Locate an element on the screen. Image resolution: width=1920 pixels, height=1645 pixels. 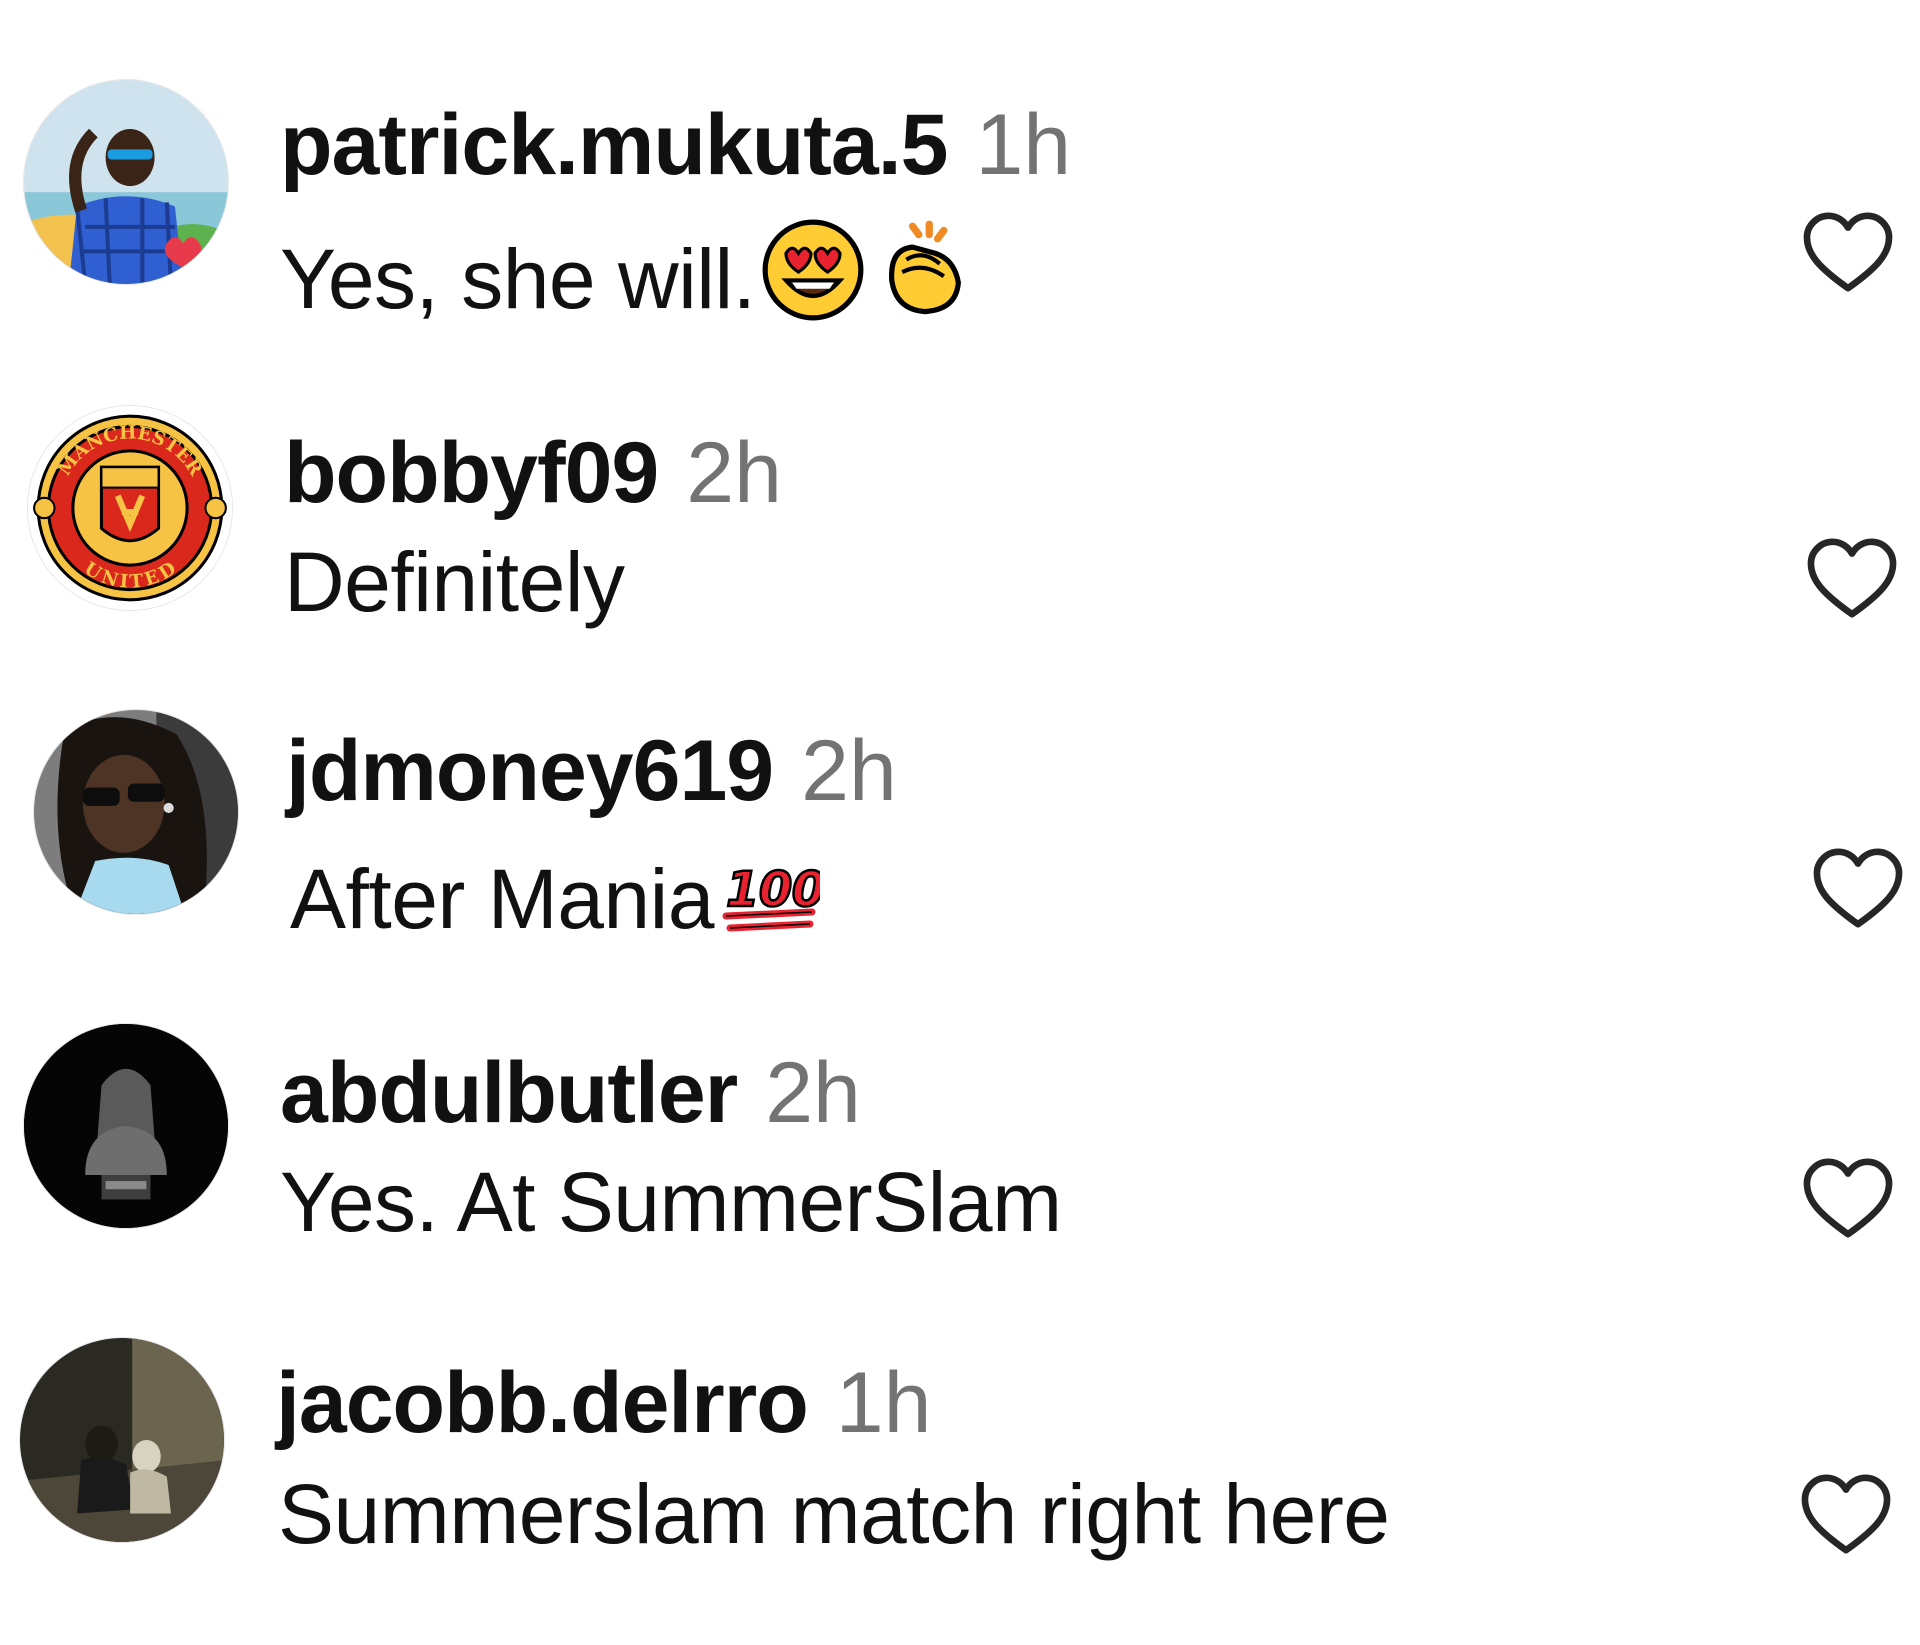
hundred-points-emoji: 100 is located at coordinates (773, 898).